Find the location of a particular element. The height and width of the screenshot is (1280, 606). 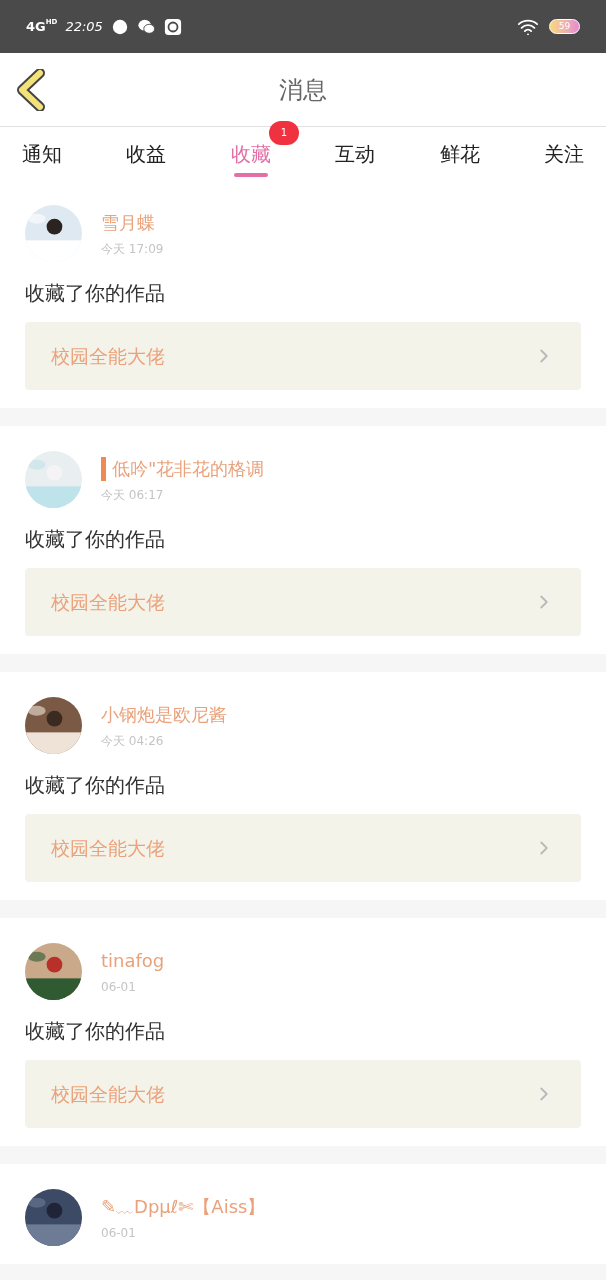

tab: 收藏 is located at coordinates (250, 154).